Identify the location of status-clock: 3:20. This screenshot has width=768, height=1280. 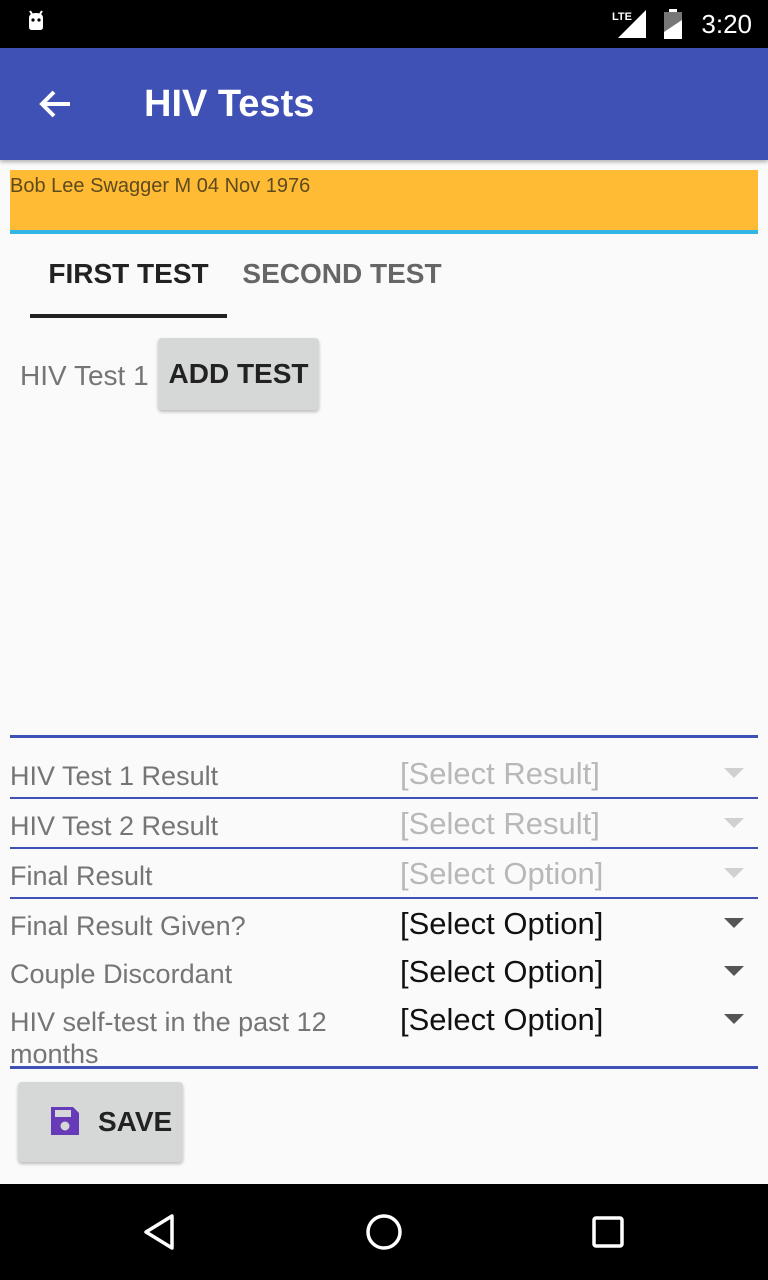
(726, 24).